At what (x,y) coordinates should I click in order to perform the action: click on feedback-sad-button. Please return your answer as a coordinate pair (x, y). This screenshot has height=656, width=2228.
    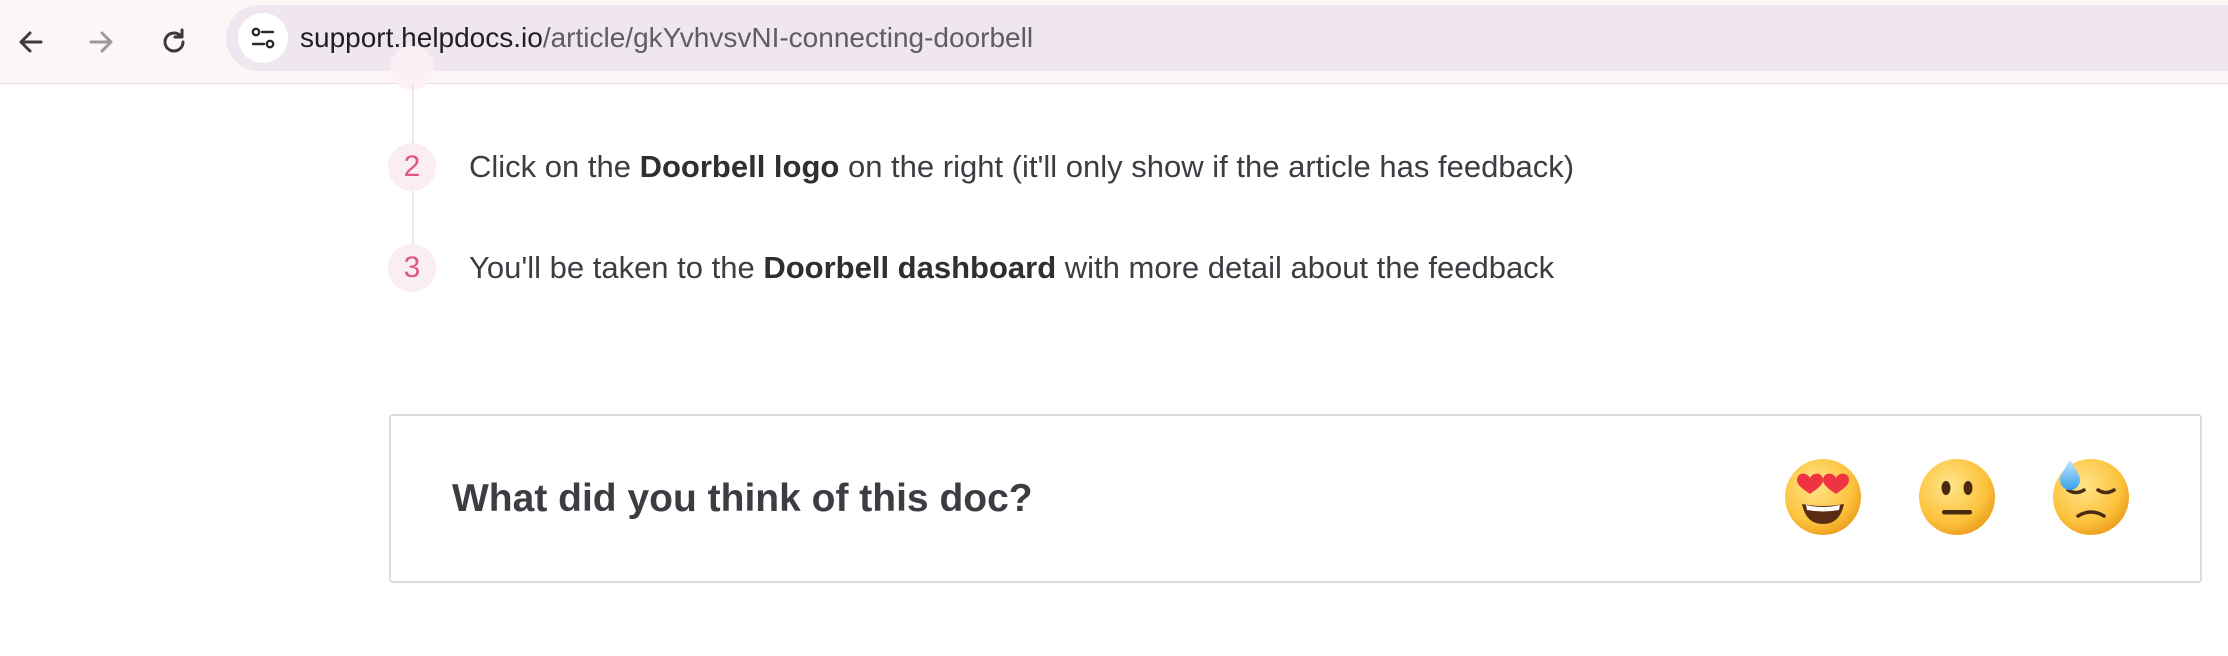
    Looking at the image, I should click on (2091, 497).